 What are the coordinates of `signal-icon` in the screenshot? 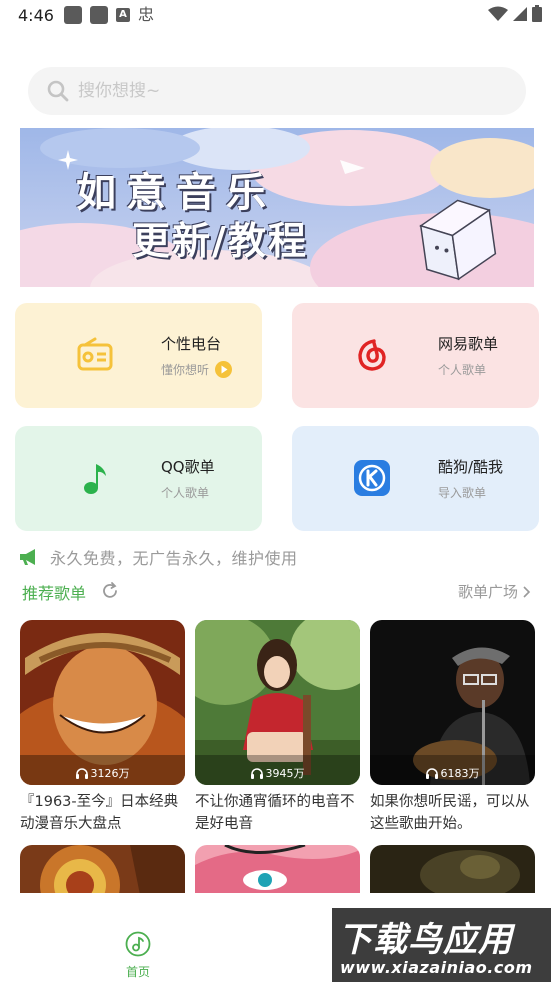 It's located at (520, 13).